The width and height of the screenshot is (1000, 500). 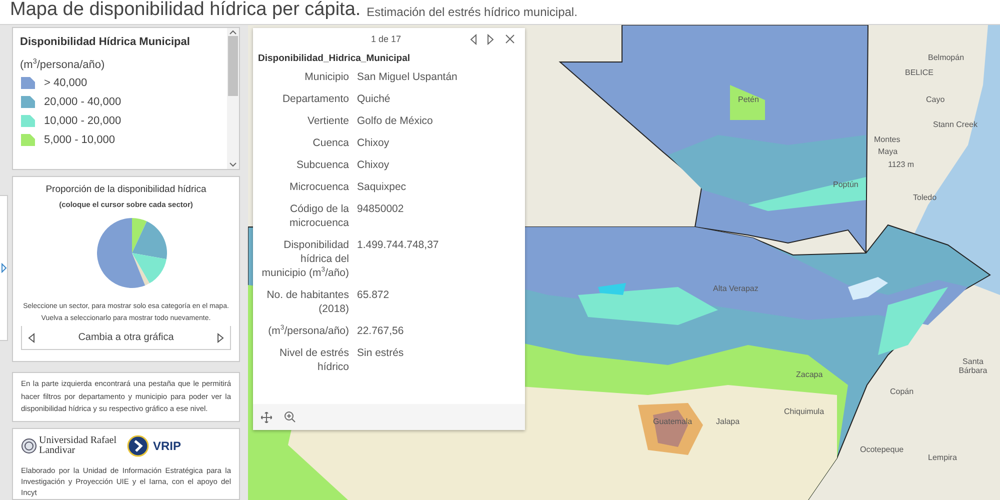 What do you see at coordinates (185, 10) in the screenshot?
I see `page-title: Mapa de disponibilidad hídrica per cápita.` at bounding box center [185, 10].